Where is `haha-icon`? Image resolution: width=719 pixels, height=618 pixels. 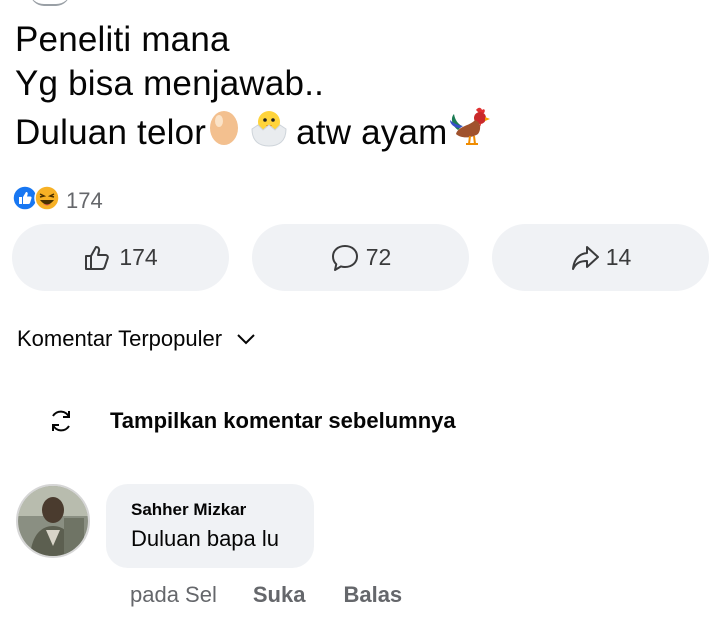
haha-icon is located at coordinates (47, 200).